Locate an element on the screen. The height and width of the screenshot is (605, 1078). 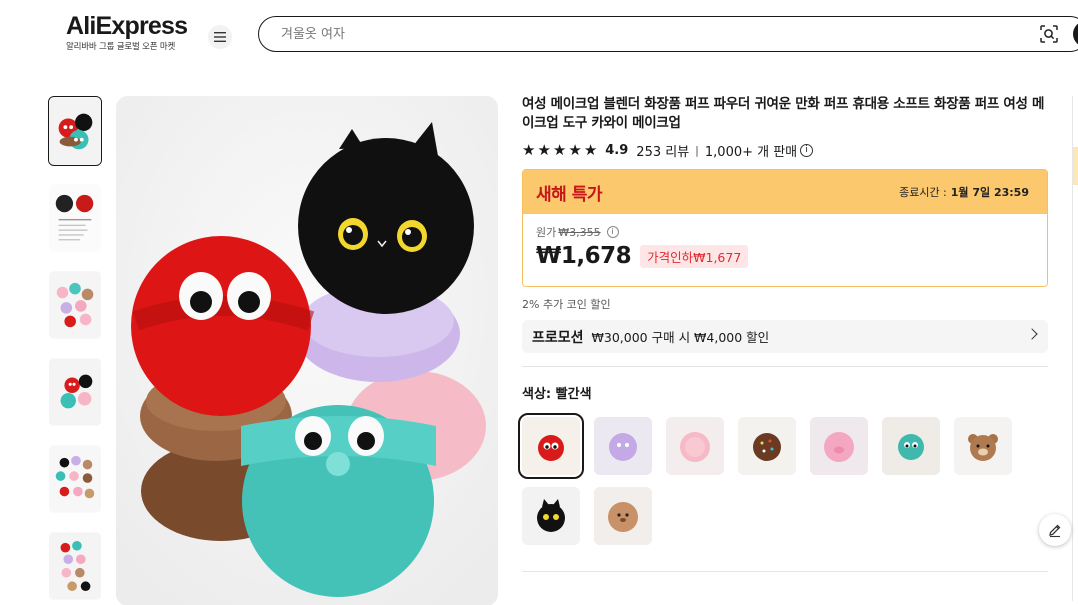
swatch-pink is located at coordinates (695, 446).